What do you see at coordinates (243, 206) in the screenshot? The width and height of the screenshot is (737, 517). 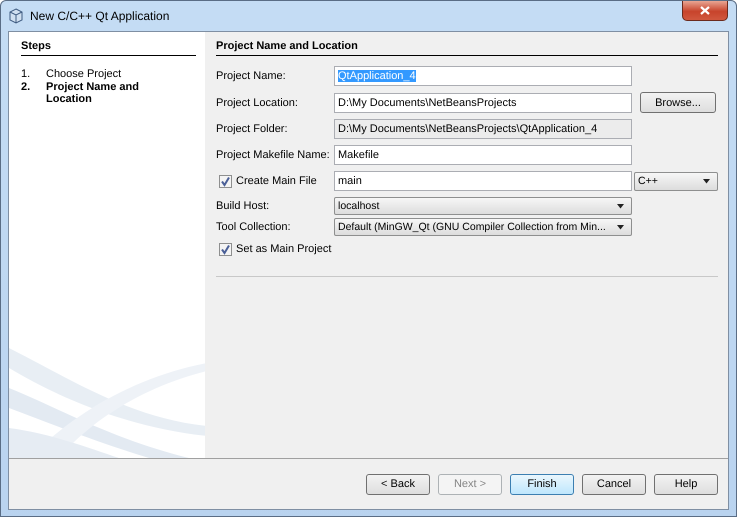 I see `field-label: Build Host:` at bounding box center [243, 206].